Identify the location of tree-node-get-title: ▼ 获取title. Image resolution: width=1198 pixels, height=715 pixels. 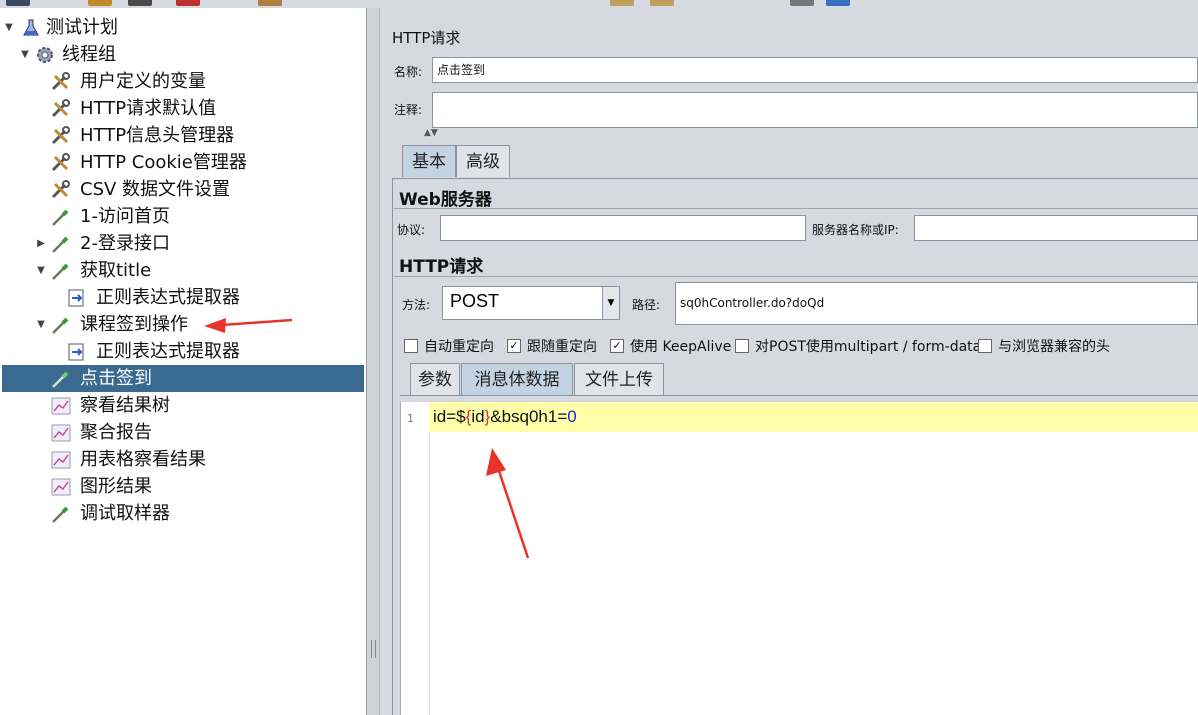
(183, 270).